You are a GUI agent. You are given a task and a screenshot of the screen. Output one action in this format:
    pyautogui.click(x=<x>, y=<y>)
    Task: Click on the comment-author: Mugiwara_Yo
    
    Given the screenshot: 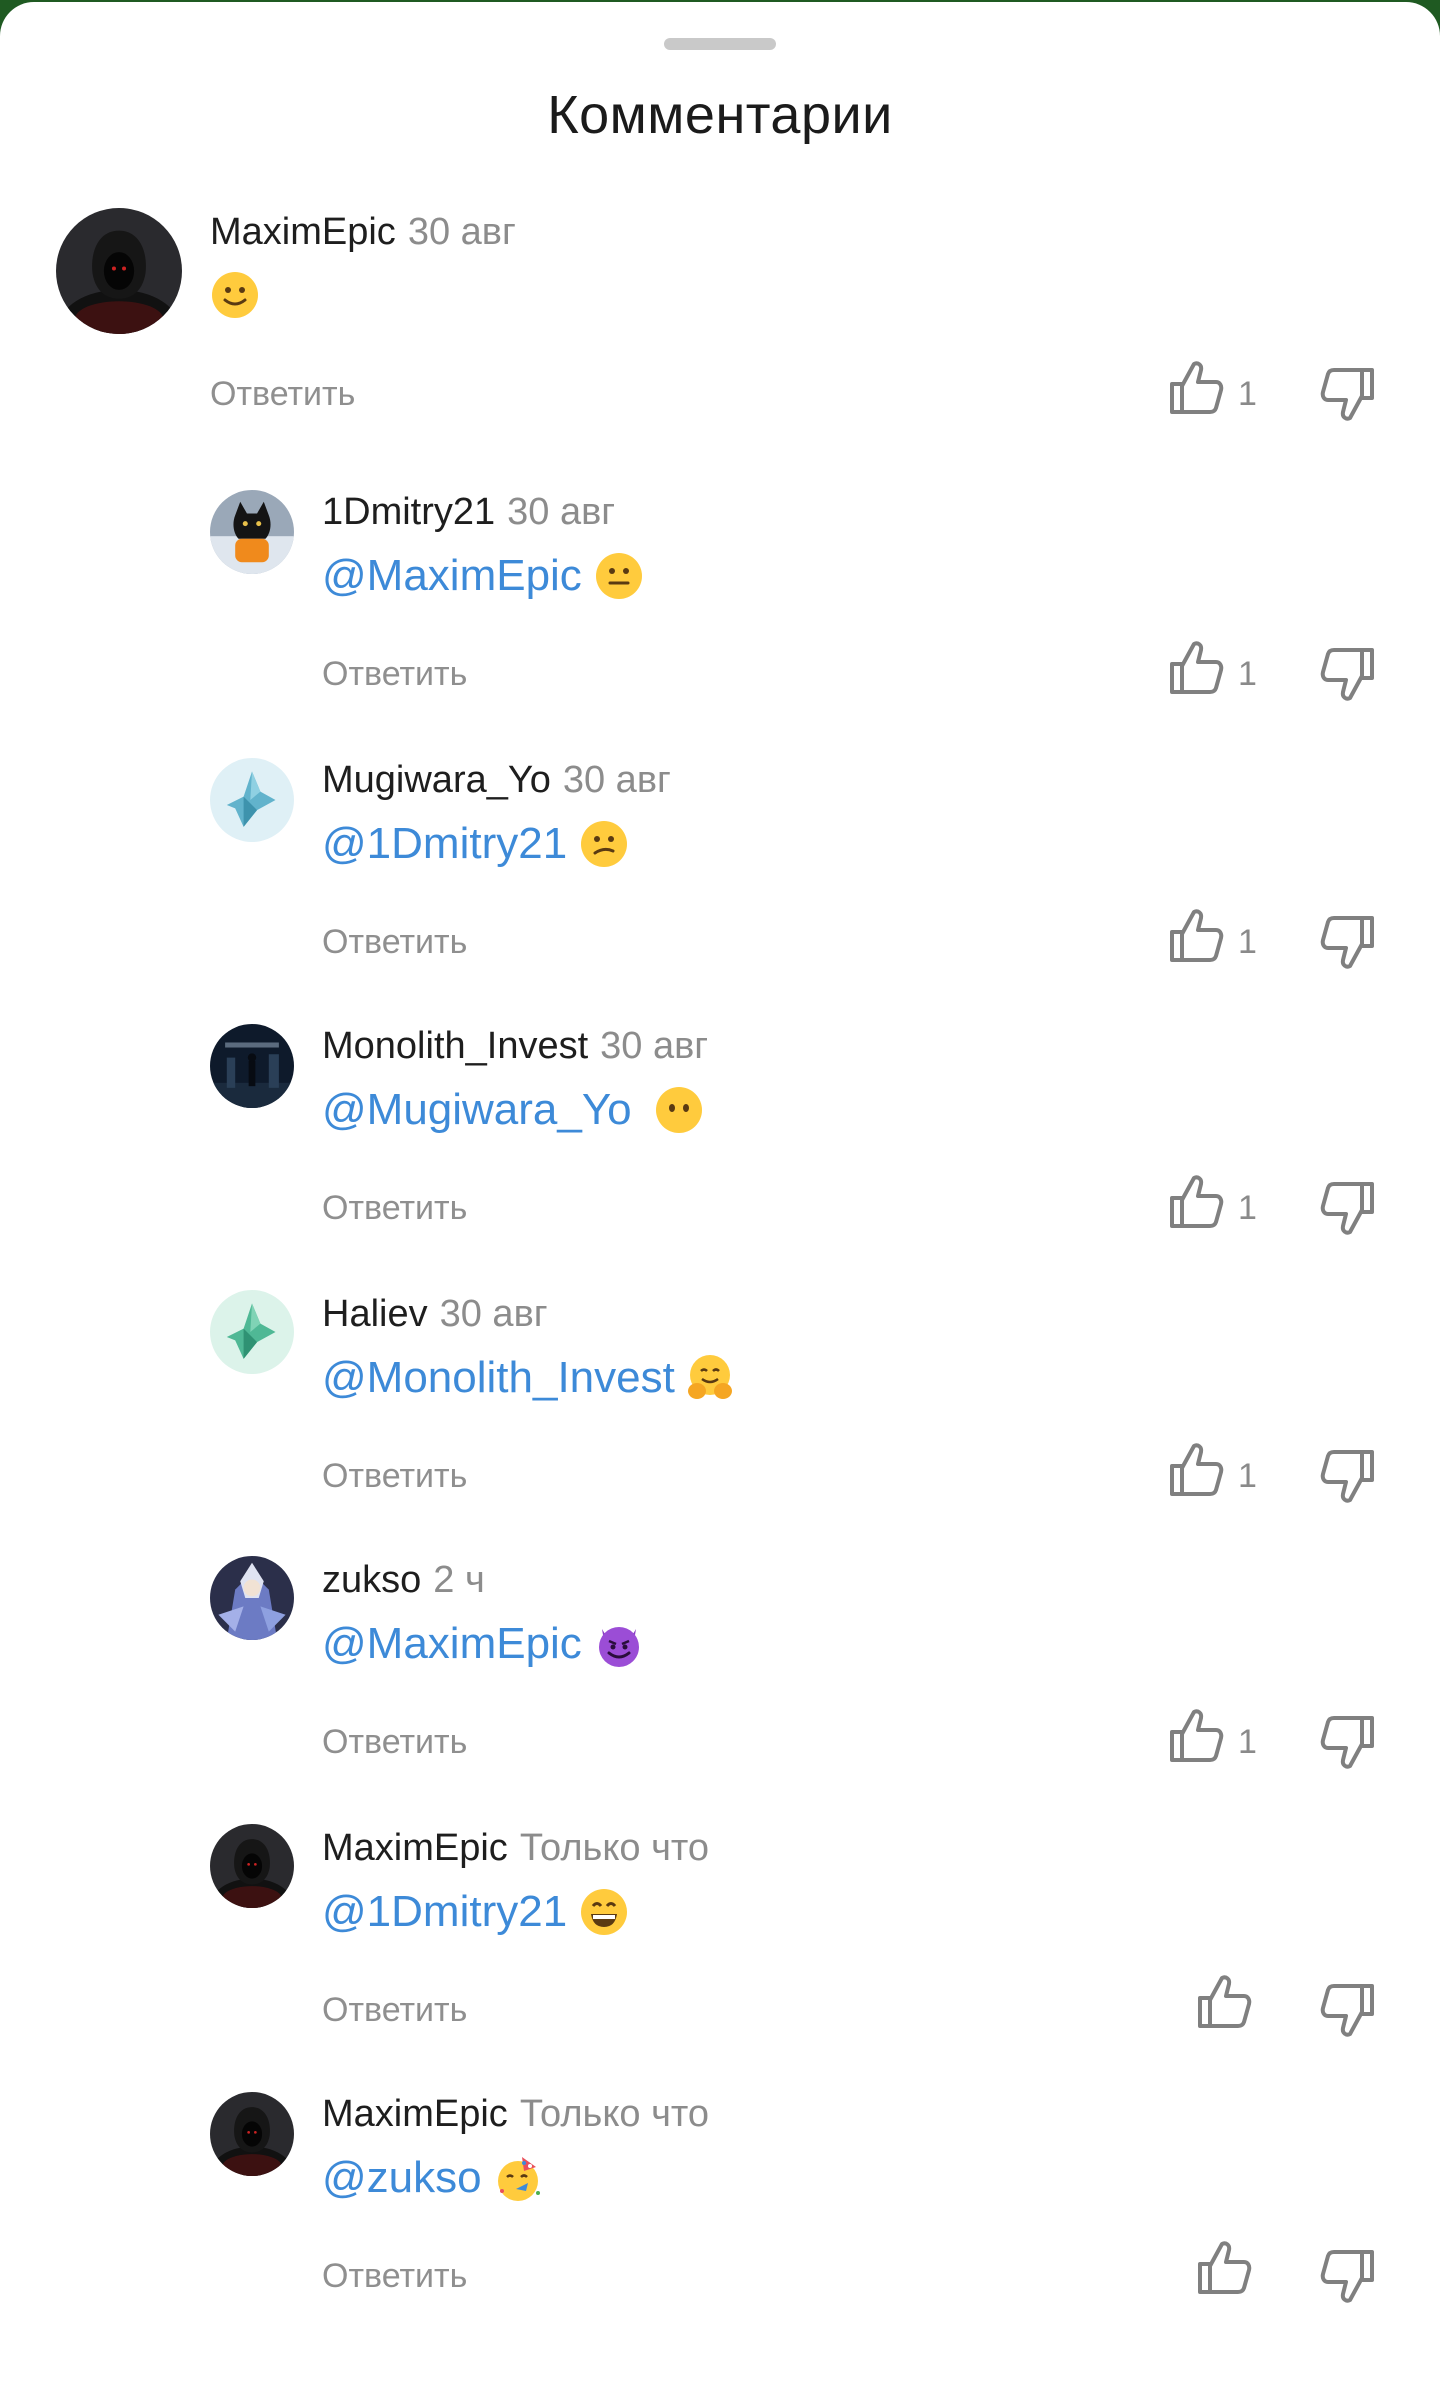 What is the action you would take?
    pyautogui.click(x=436, y=780)
    